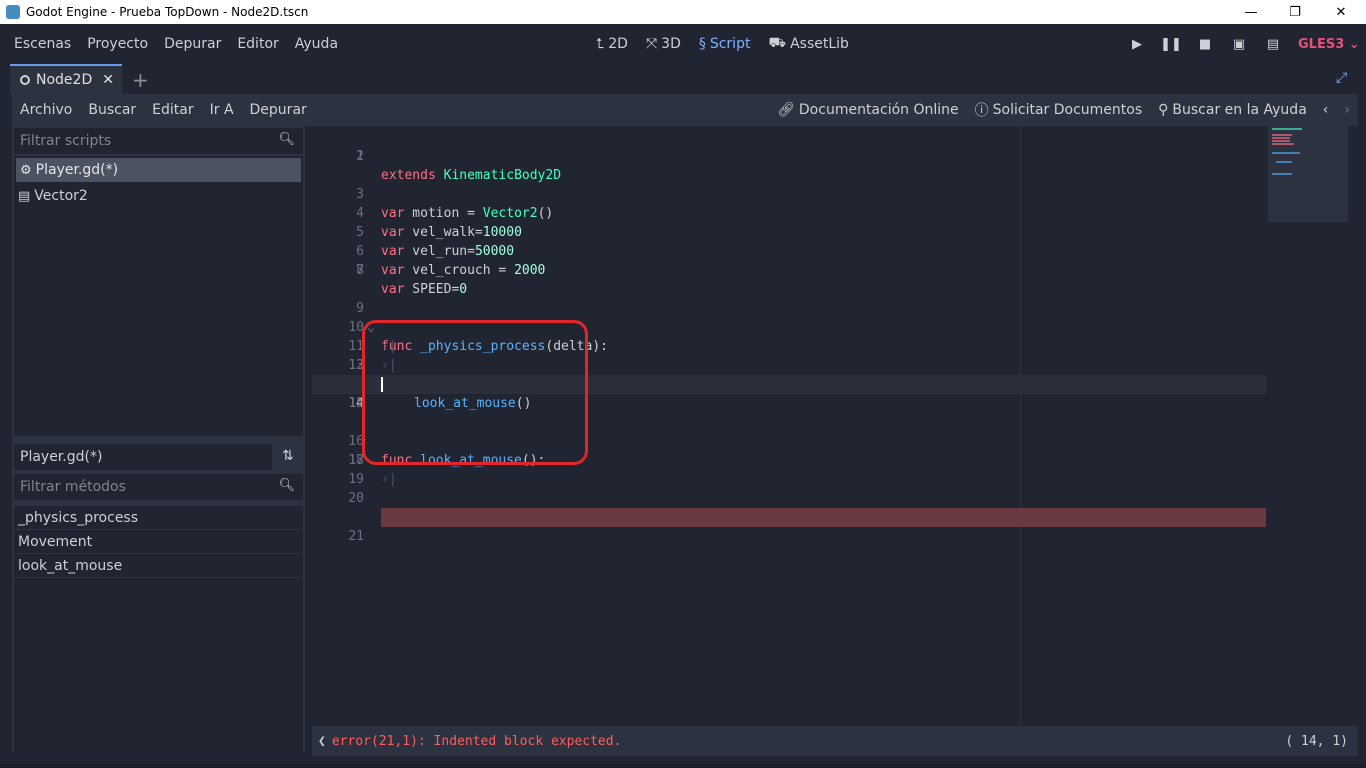 The height and width of the screenshot is (768, 1366). What do you see at coordinates (600, 44) in the screenshot?
I see `2d-icon: ⮤` at bounding box center [600, 44].